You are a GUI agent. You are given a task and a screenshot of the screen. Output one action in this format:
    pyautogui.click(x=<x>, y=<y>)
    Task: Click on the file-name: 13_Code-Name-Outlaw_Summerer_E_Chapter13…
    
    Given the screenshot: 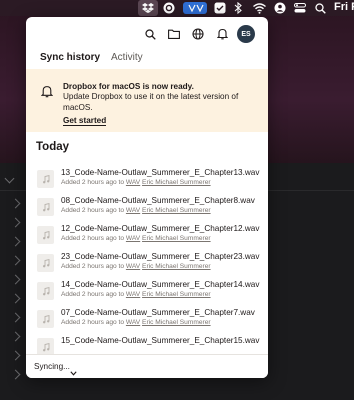 What is the action you would take?
    pyautogui.click(x=160, y=172)
    